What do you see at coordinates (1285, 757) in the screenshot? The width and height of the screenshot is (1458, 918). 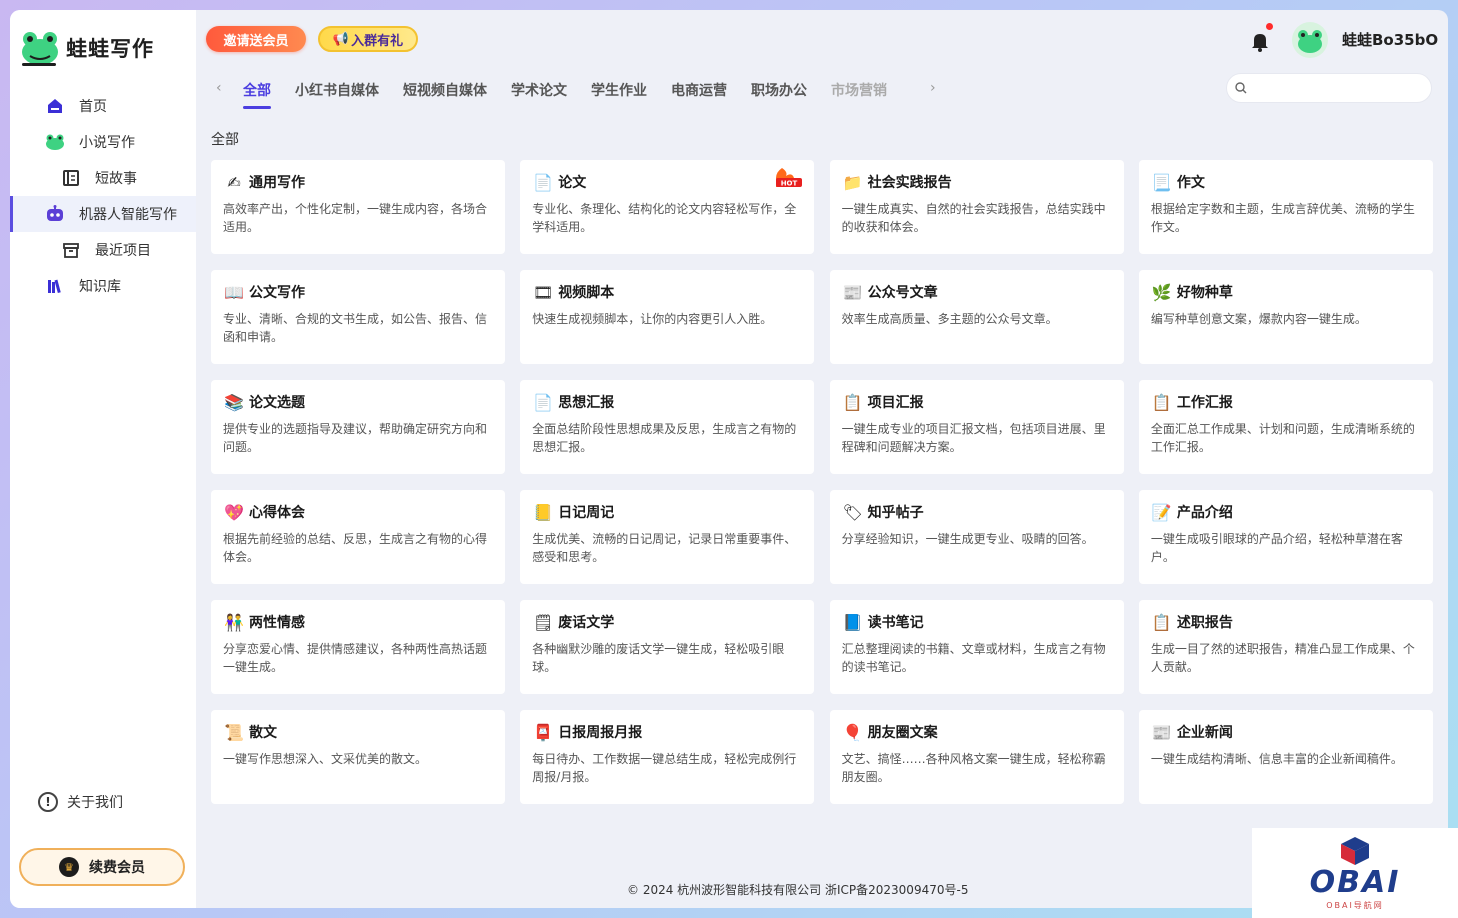 I see `tool-card: 📰 企业新闻 一键生成结构清晰、信息丰富的企业新闻稿件。` at bounding box center [1285, 757].